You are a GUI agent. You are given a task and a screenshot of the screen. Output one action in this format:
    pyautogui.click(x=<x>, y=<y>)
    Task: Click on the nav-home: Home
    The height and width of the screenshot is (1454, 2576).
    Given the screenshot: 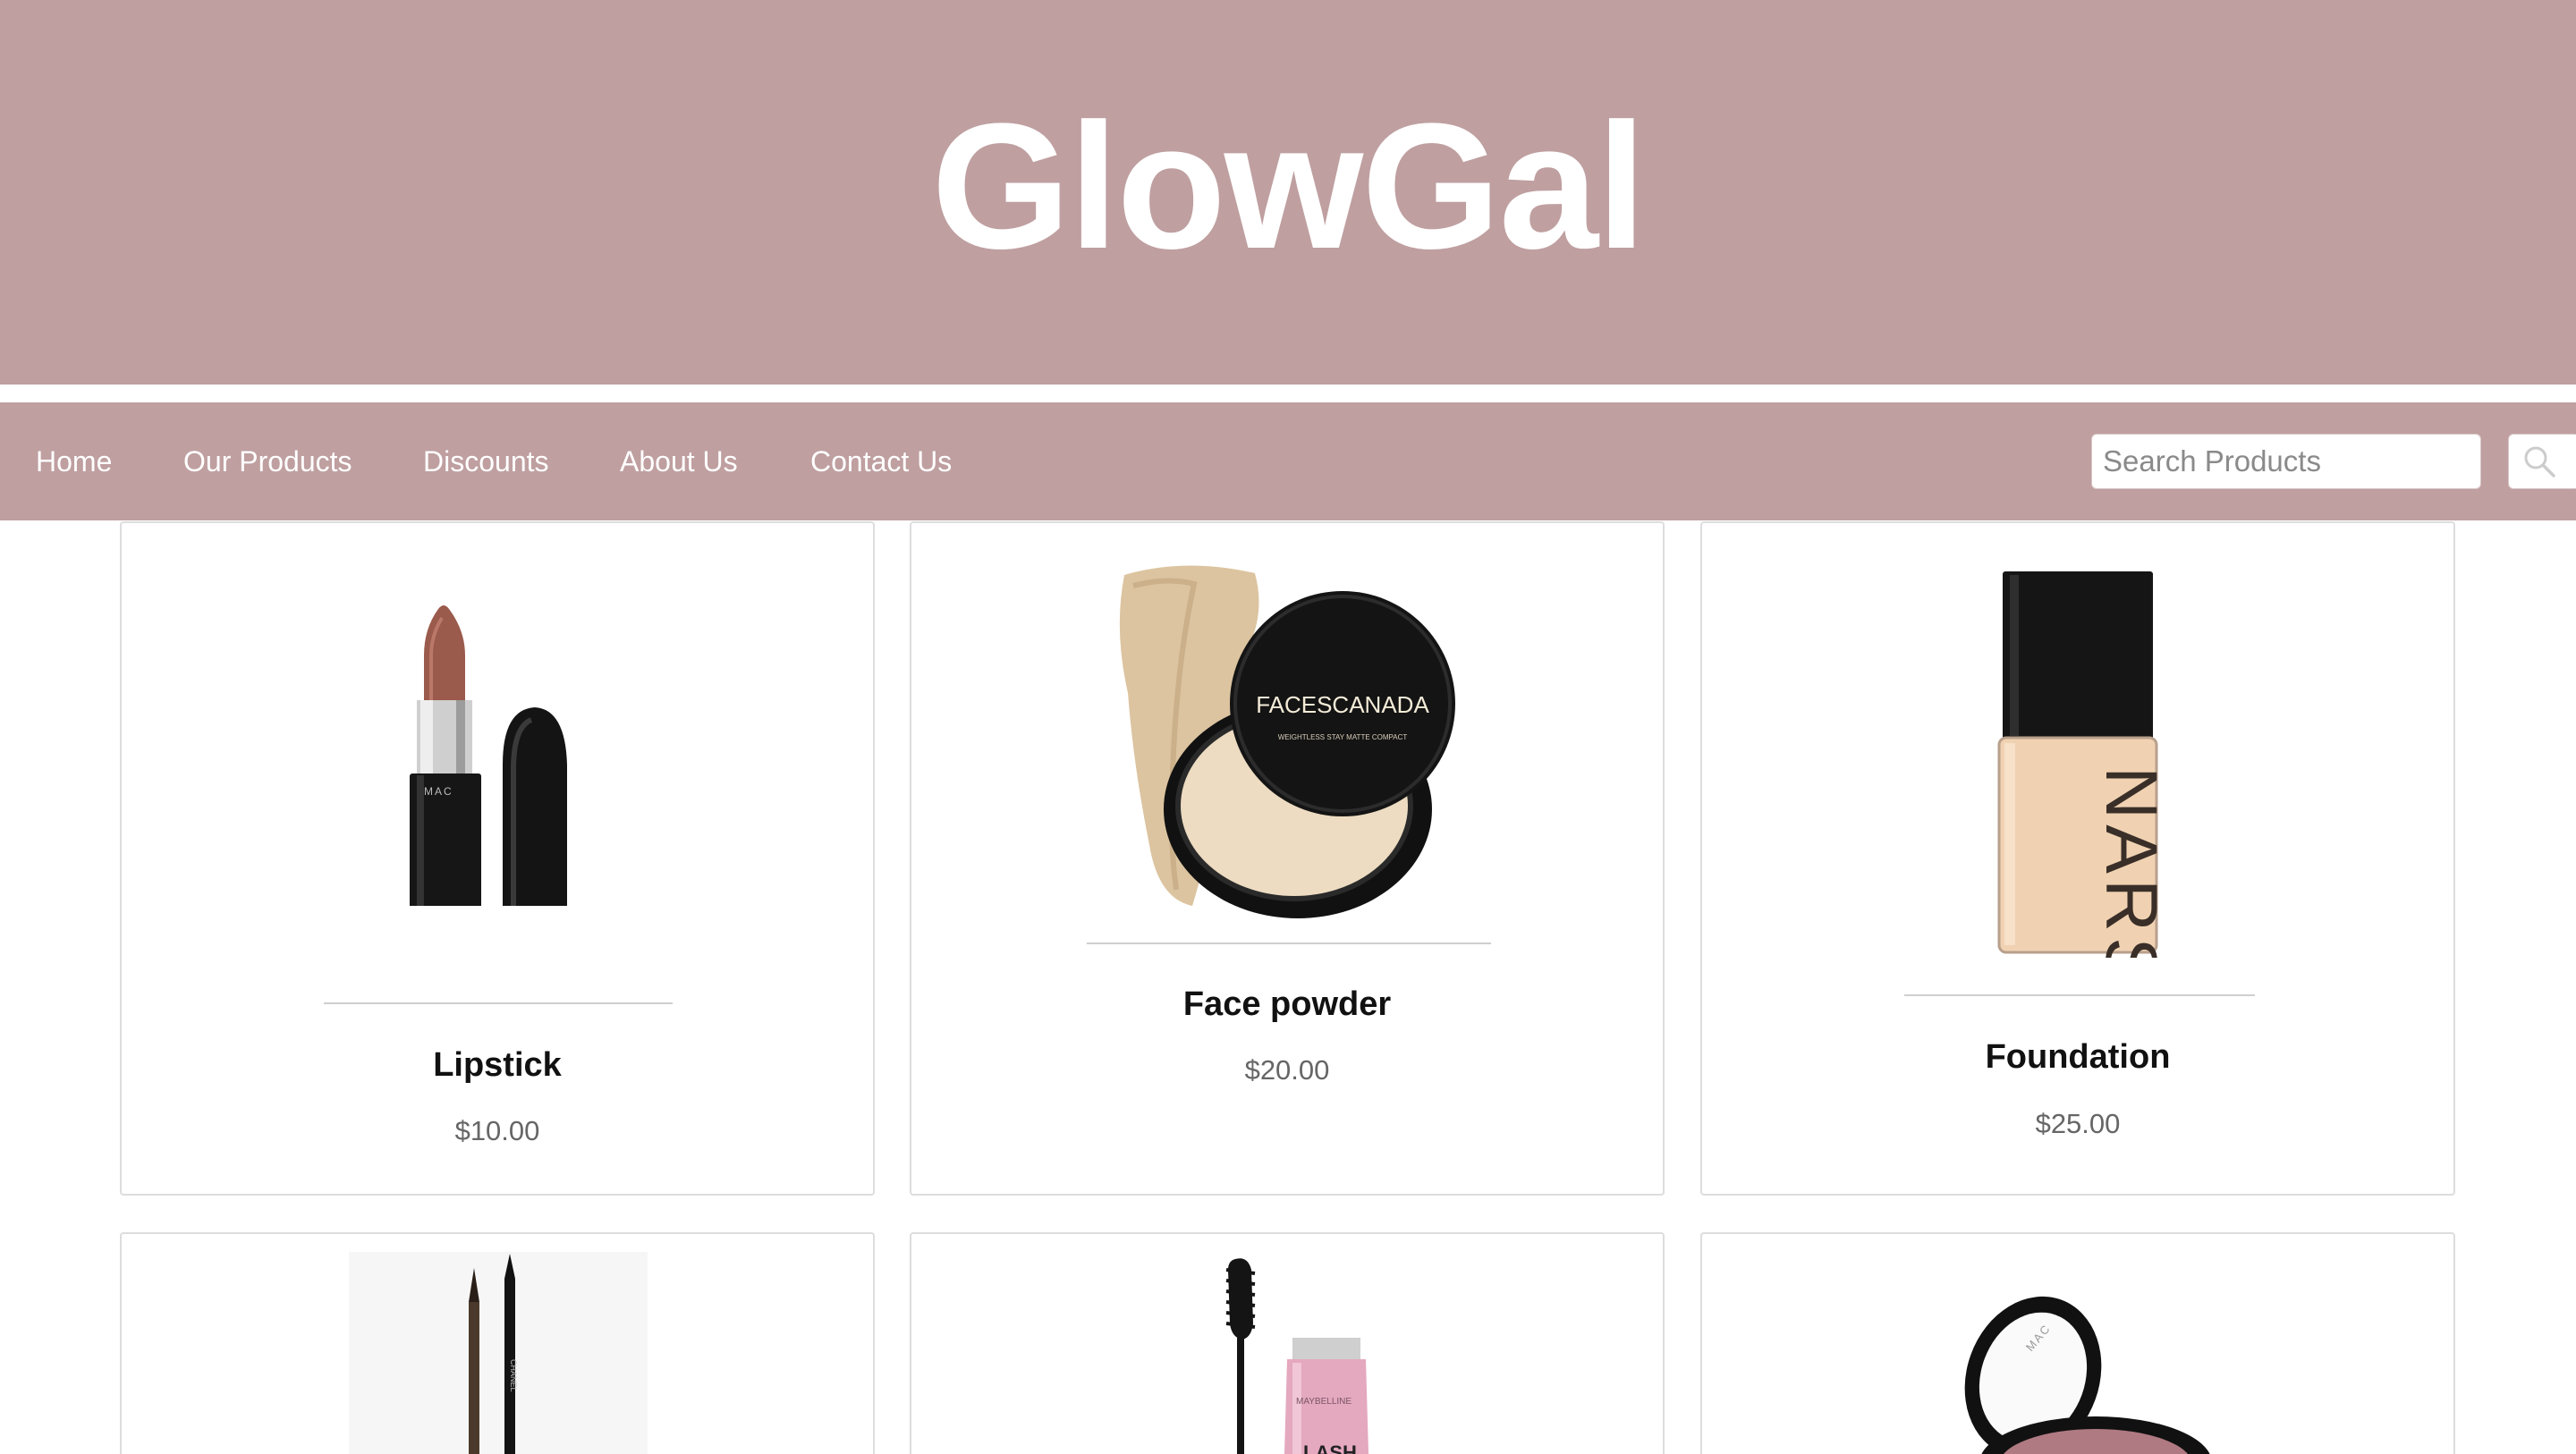 What is the action you would take?
    pyautogui.click(x=74, y=461)
    